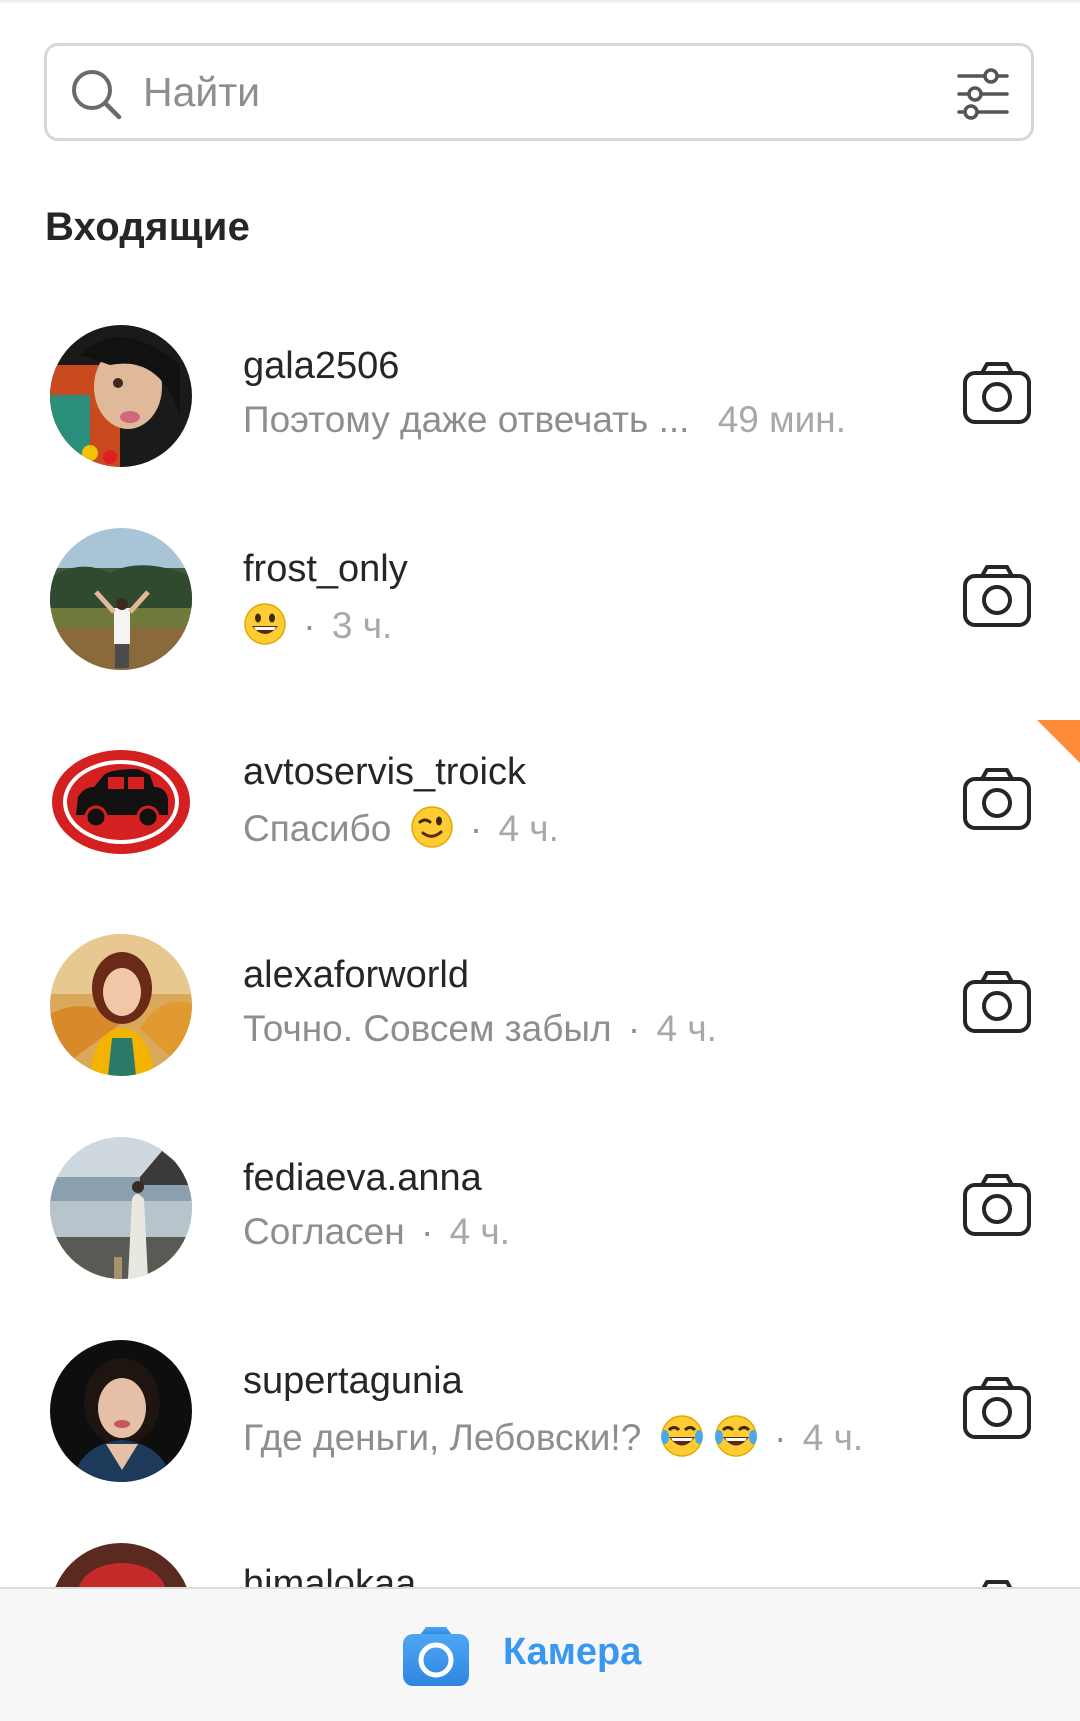 This screenshot has width=1080, height=1721. What do you see at coordinates (384, 772) in the screenshot?
I see `thread-username: avtoservis_troick` at bounding box center [384, 772].